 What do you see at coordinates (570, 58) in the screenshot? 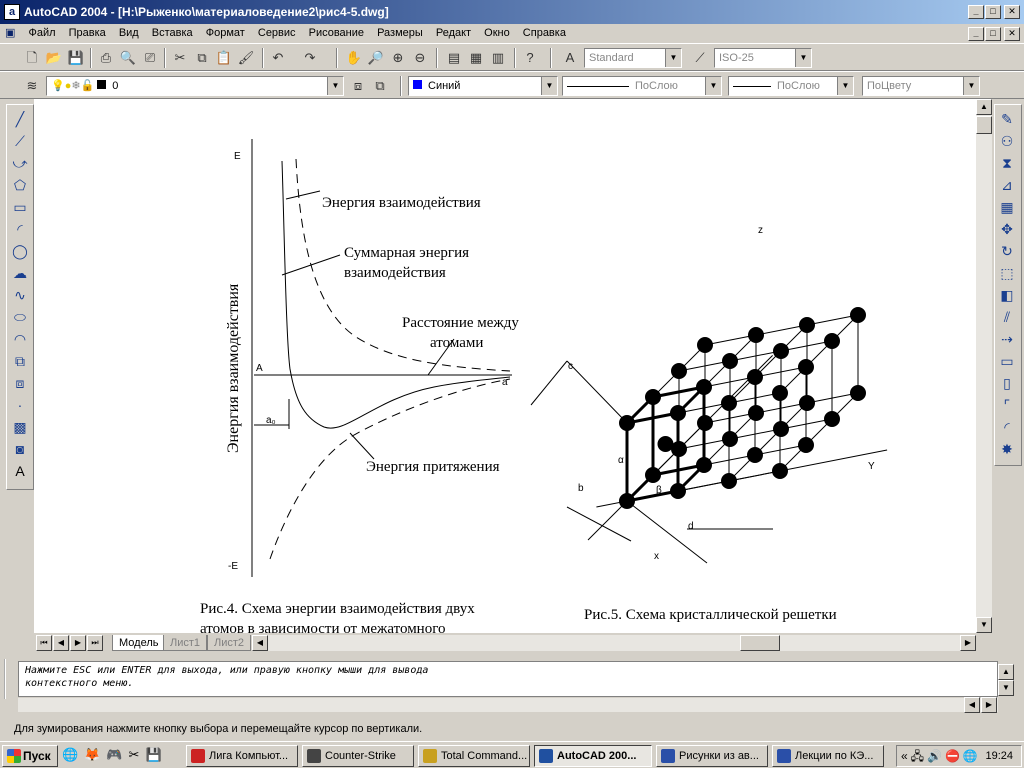
I see `text-style-icon: A` at bounding box center [570, 58].